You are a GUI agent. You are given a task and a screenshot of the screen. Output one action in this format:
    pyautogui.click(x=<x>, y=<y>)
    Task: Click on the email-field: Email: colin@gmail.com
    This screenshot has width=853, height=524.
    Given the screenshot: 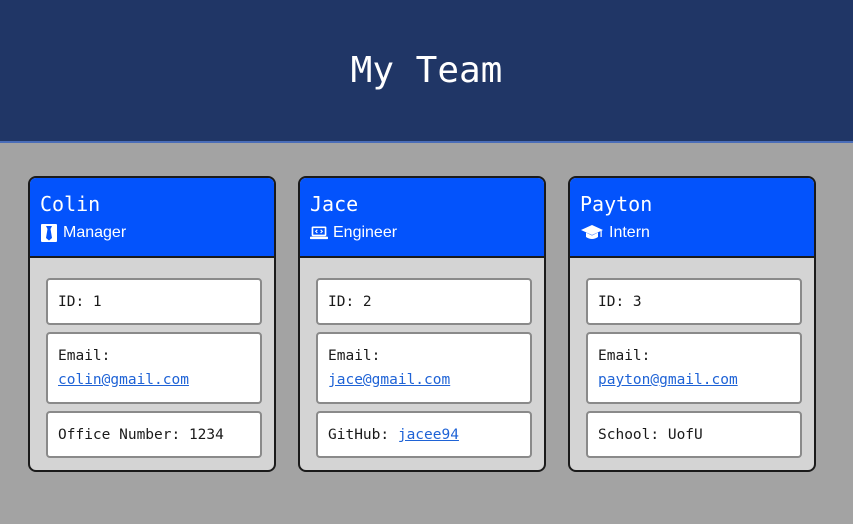 What is the action you would take?
    pyautogui.click(x=154, y=368)
    